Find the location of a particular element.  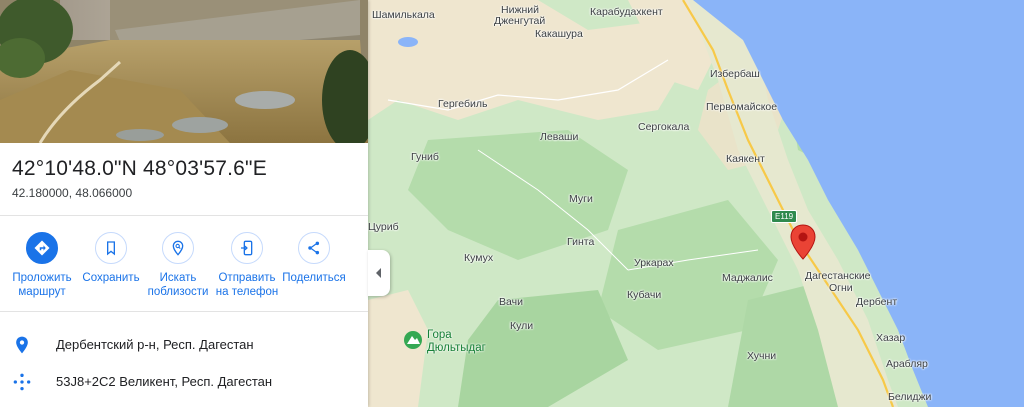

map-label: Белиджи is located at coordinates (909, 397).